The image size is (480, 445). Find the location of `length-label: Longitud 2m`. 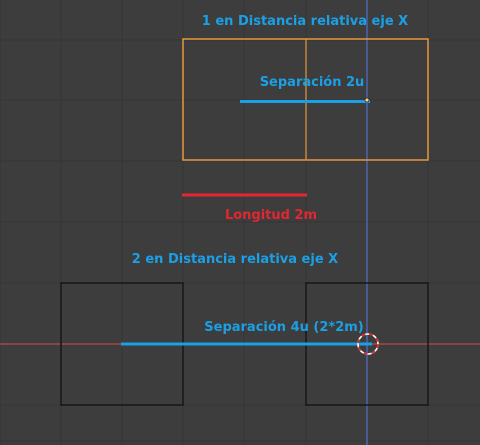

length-label: Longitud 2m is located at coordinates (271, 215).